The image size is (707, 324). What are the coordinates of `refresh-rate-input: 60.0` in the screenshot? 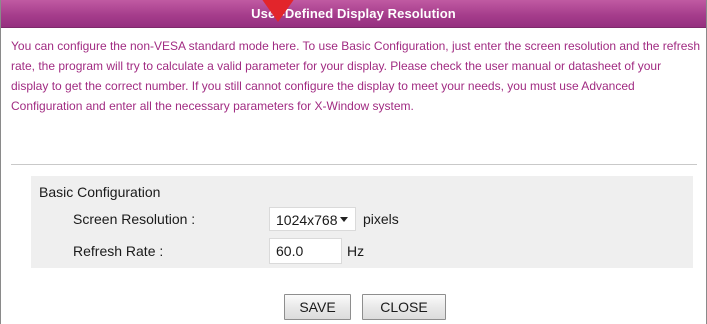 It's located at (305, 251).